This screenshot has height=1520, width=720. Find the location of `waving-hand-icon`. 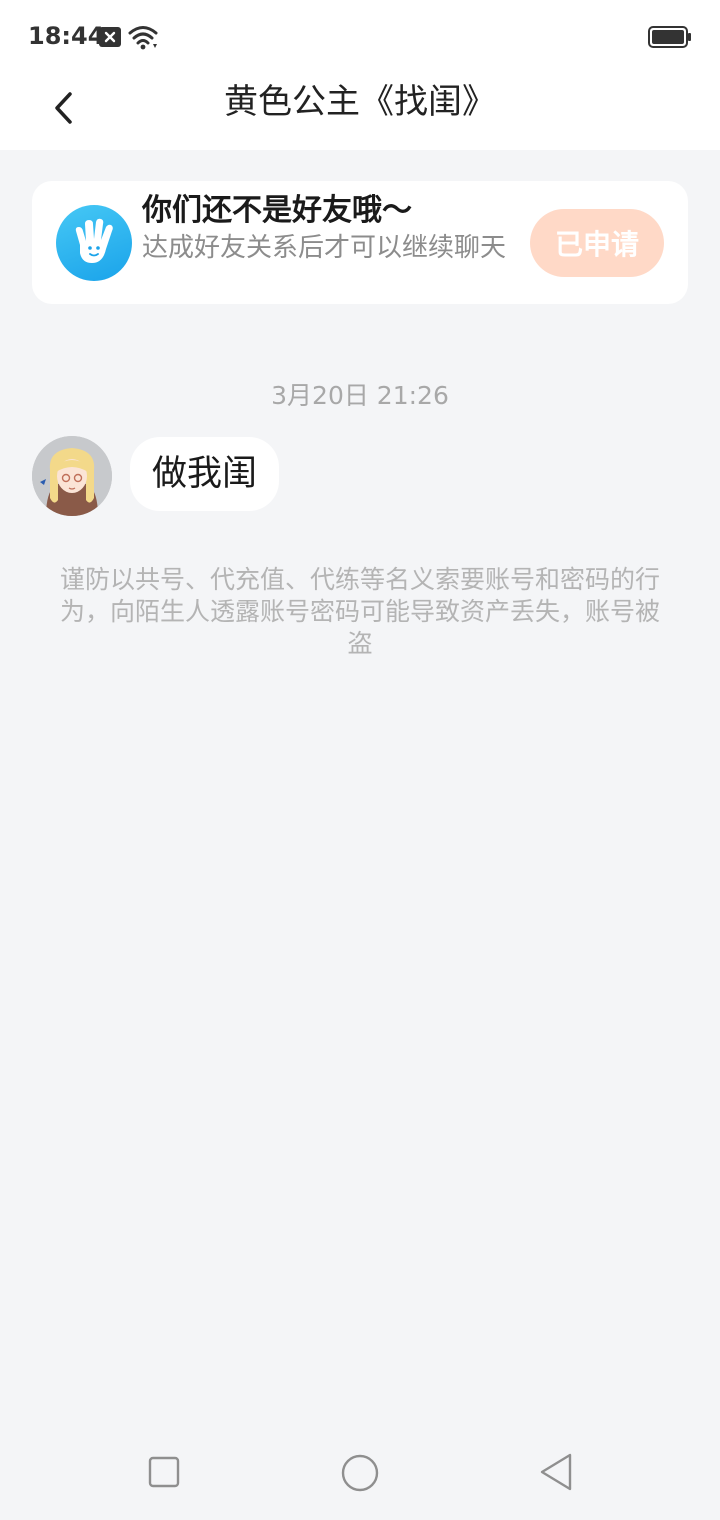

waving-hand-icon is located at coordinates (94, 243).